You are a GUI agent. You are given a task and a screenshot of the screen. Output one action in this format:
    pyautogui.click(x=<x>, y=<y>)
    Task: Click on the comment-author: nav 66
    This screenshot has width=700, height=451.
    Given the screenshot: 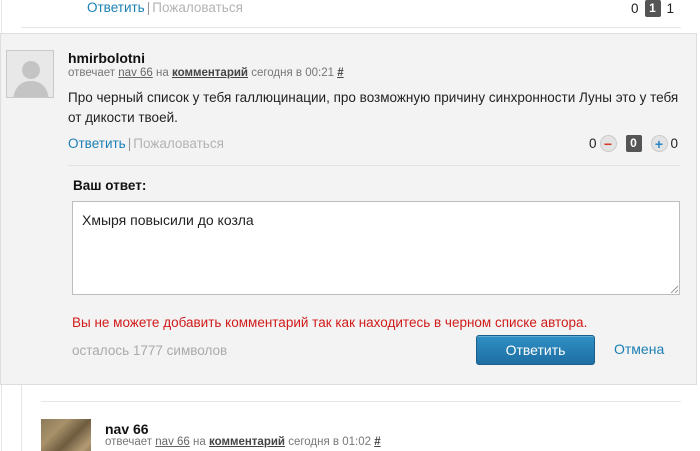 What is the action you would take?
    pyautogui.click(x=127, y=429)
    